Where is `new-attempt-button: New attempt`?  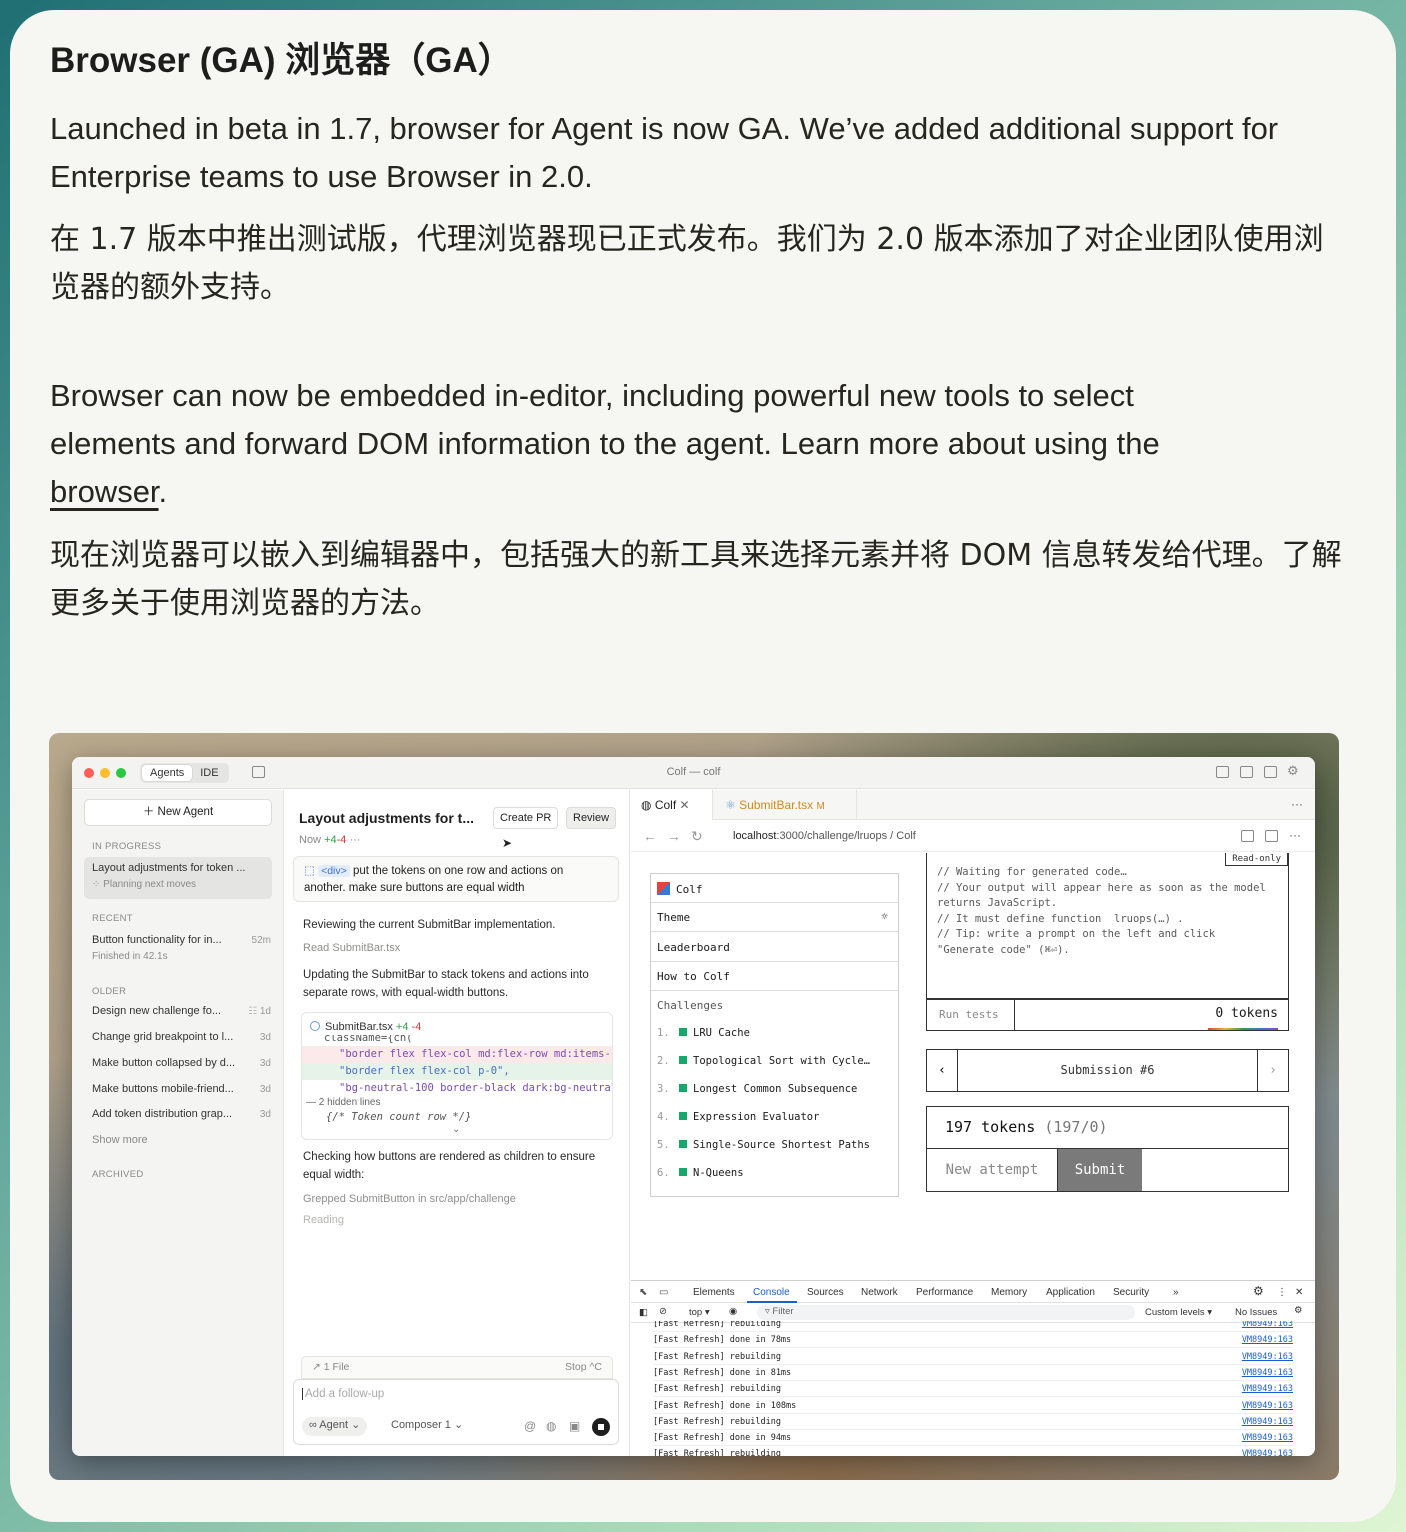 new-attempt-button: New attempt is located at coordinates (992, 1170).